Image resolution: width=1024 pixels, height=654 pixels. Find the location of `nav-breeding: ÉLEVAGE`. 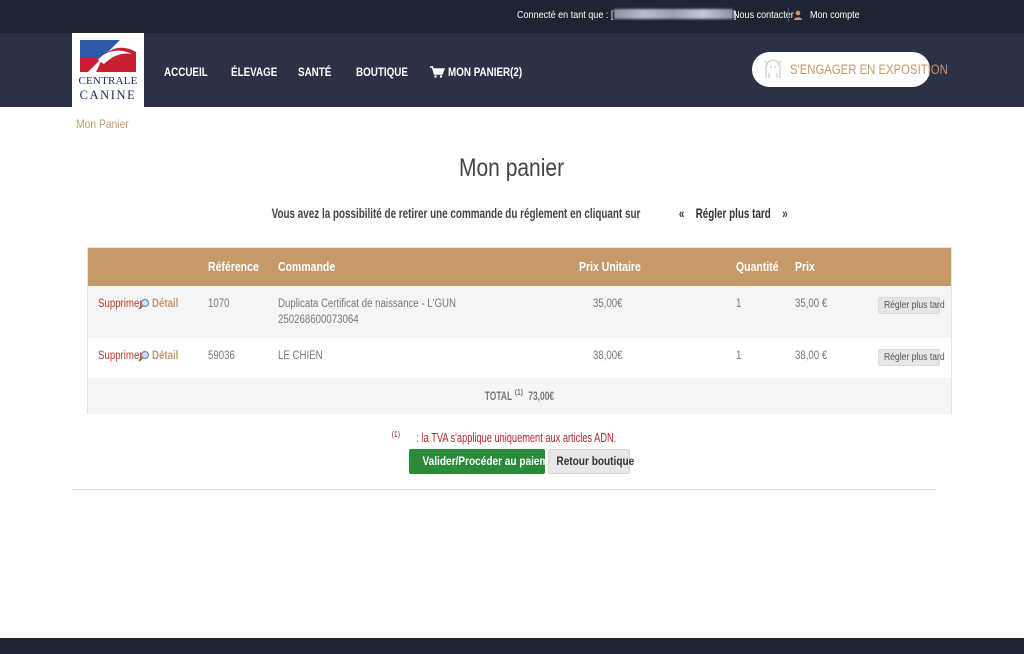

nav-breeding: ÉLEVAGE is located at coordinates (254, 72).